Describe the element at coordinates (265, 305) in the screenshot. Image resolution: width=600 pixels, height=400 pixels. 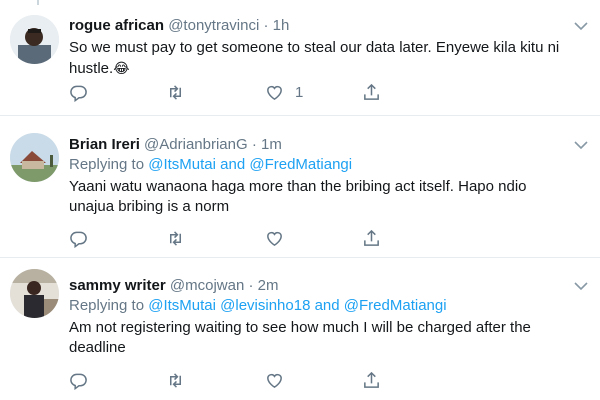
I see `mention-link: @levisinho18` at that location.